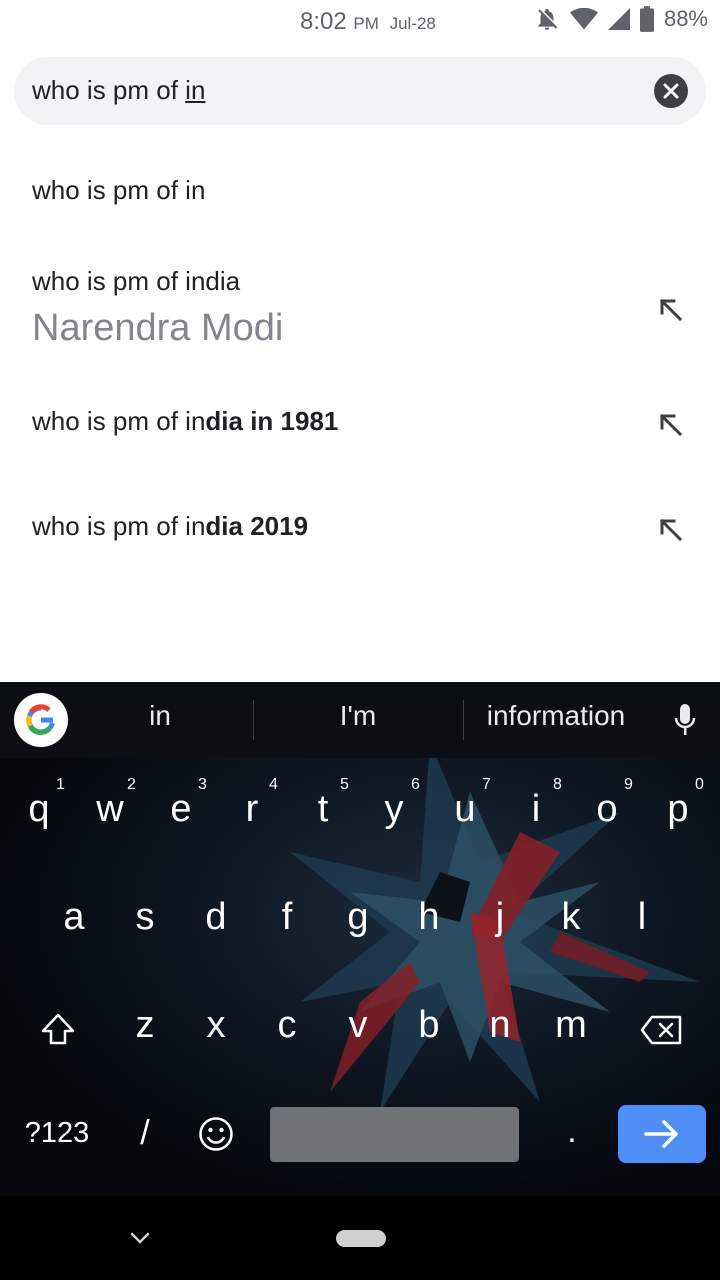 Image resolution: width=720 pixels, height=1280 pixels. What do you see at coordinates (646, 19) in the screenshot?
I see `battery-icon` at bounding box center [646, 19].